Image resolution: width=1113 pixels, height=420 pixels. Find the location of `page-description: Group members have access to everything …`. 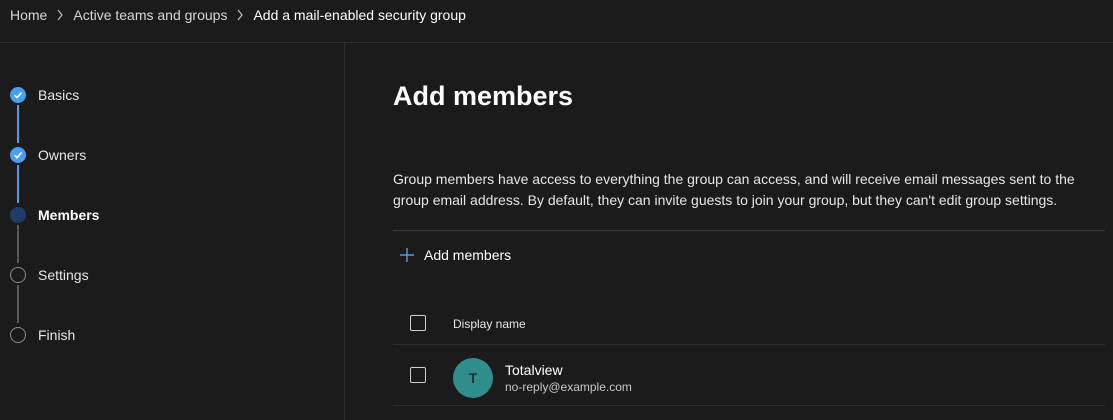

page-description: Group members have access to everything … is located at coordinates (734, 189).